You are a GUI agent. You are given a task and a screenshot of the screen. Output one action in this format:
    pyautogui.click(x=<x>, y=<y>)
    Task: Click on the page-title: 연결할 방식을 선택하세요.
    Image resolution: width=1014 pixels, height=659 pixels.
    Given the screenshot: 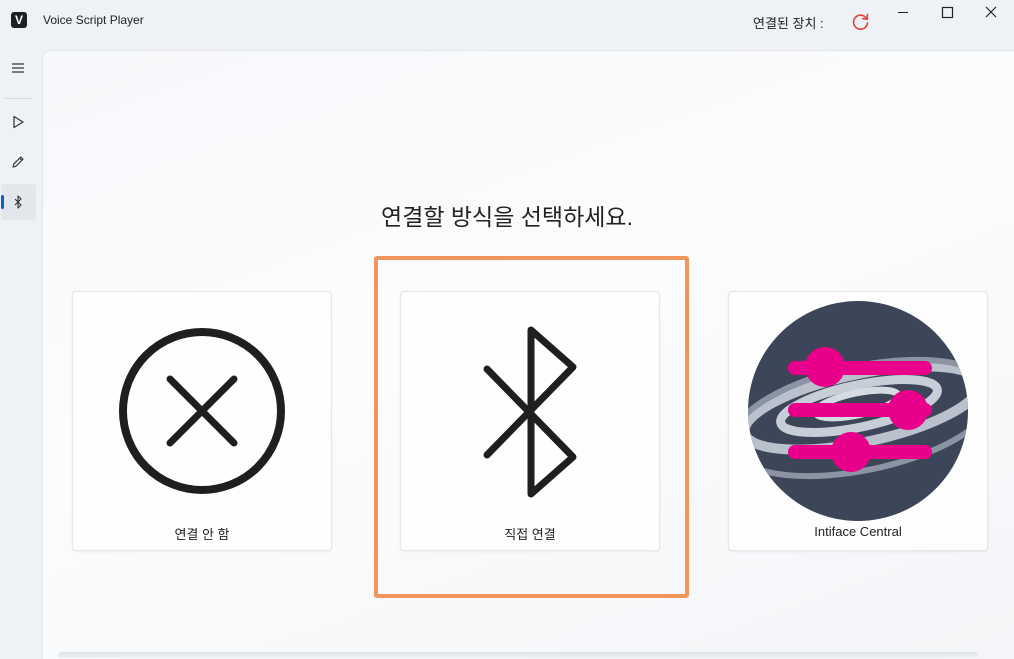 What is the action you would take?
    pyautogui.click(x=507, y=217)
    